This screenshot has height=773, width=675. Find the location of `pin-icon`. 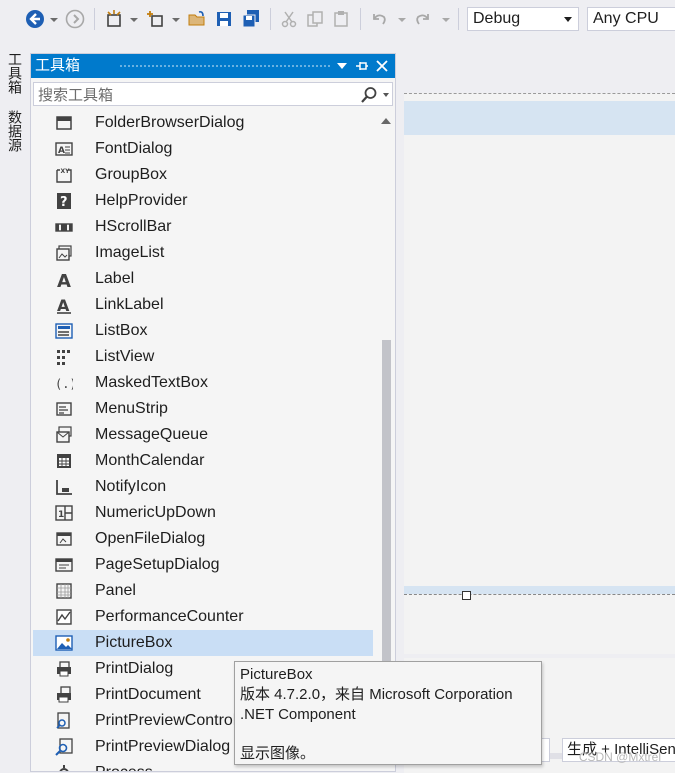

pin-icon is located at coordinates (362, 66).